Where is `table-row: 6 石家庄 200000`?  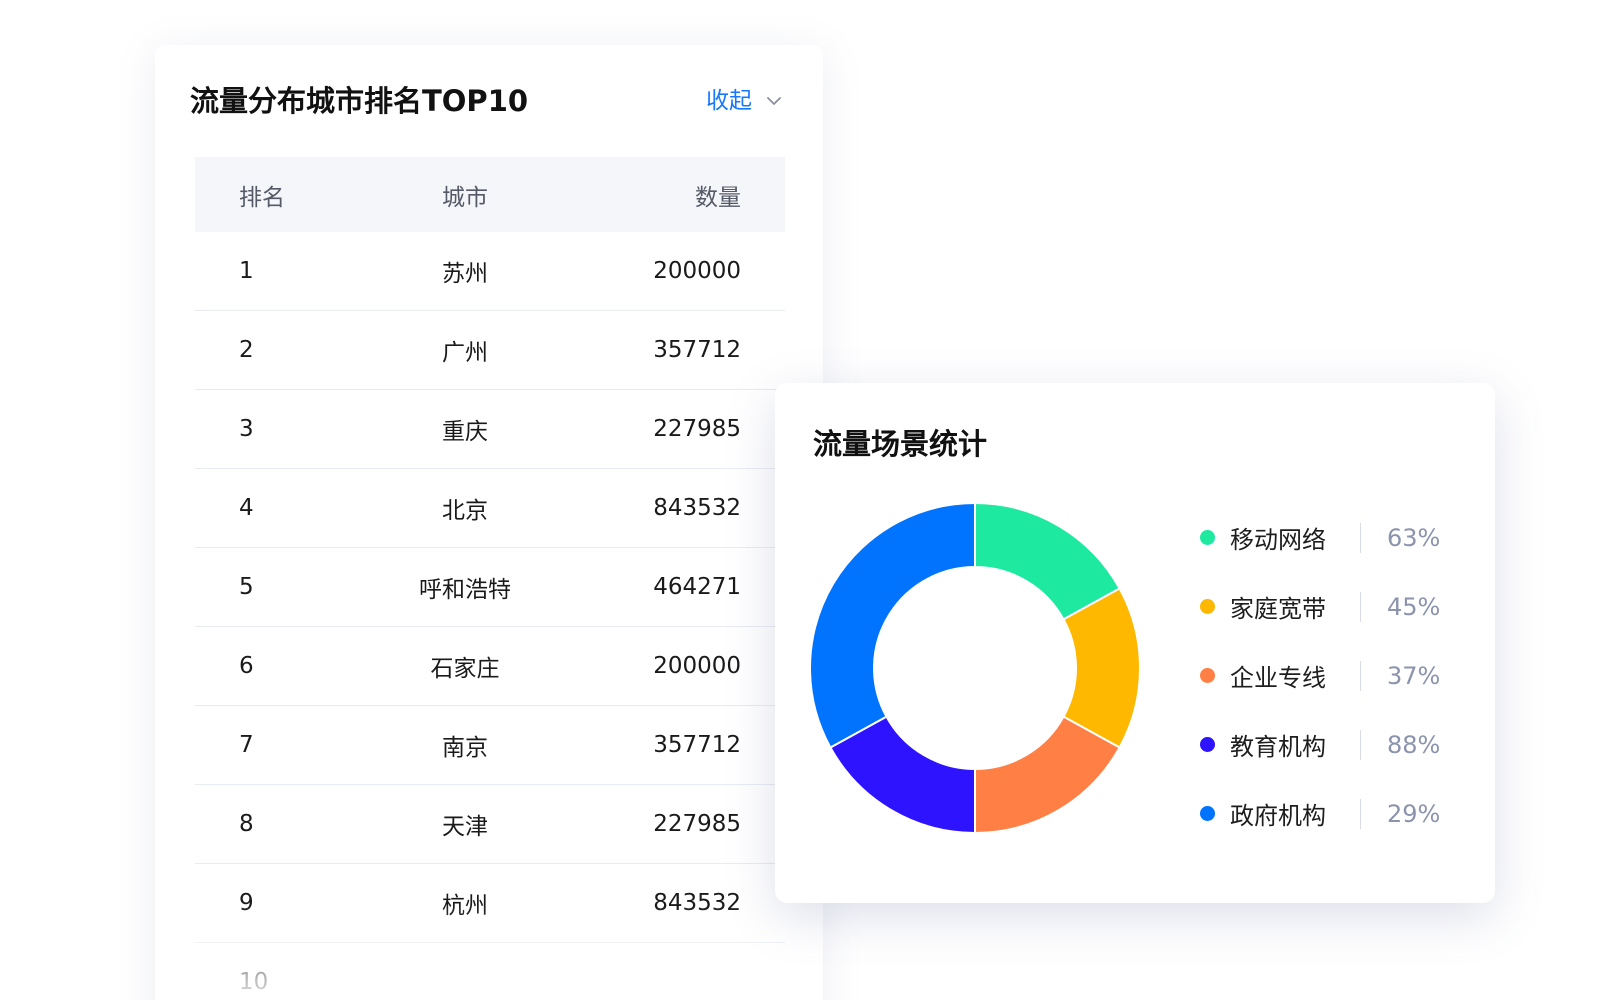
table-row: 6 石家庄 200000 is located at coordinates (490, 666).